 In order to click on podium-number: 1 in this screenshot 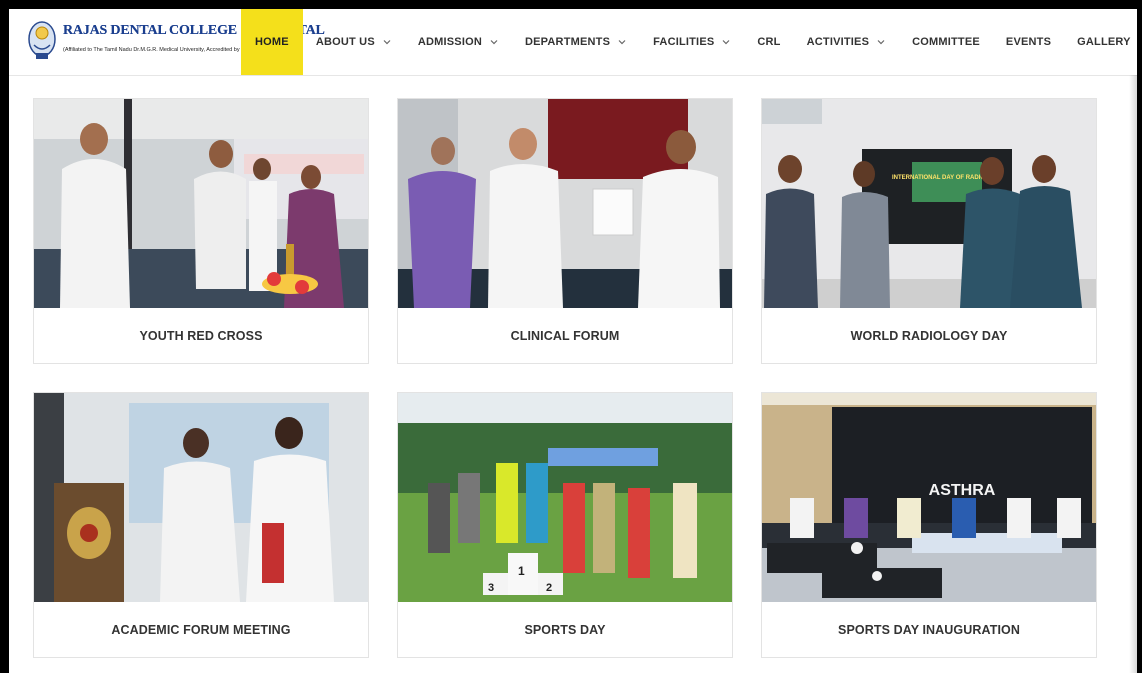, I will do `click(521, 571)`.